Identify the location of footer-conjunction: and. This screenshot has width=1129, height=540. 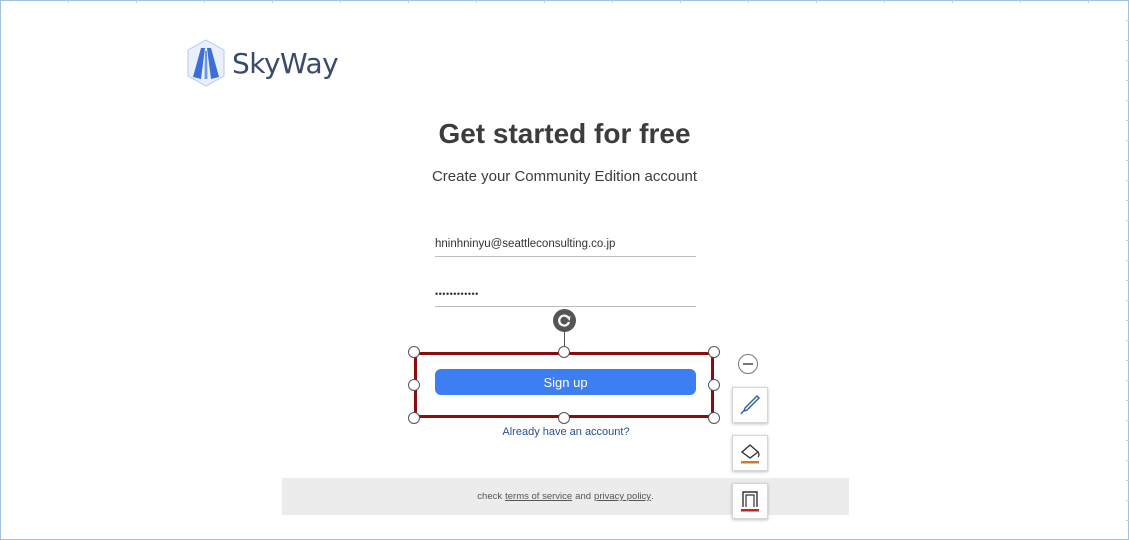
(583, 496).